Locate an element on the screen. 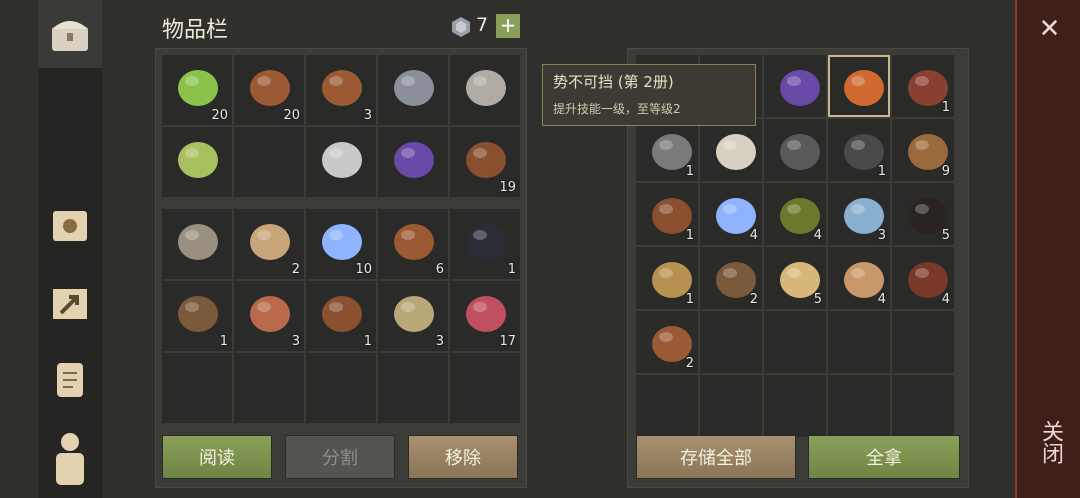 The width and height of the screenshot is (1080, 498). left-tab-bar is located at coordinates (70, 249).